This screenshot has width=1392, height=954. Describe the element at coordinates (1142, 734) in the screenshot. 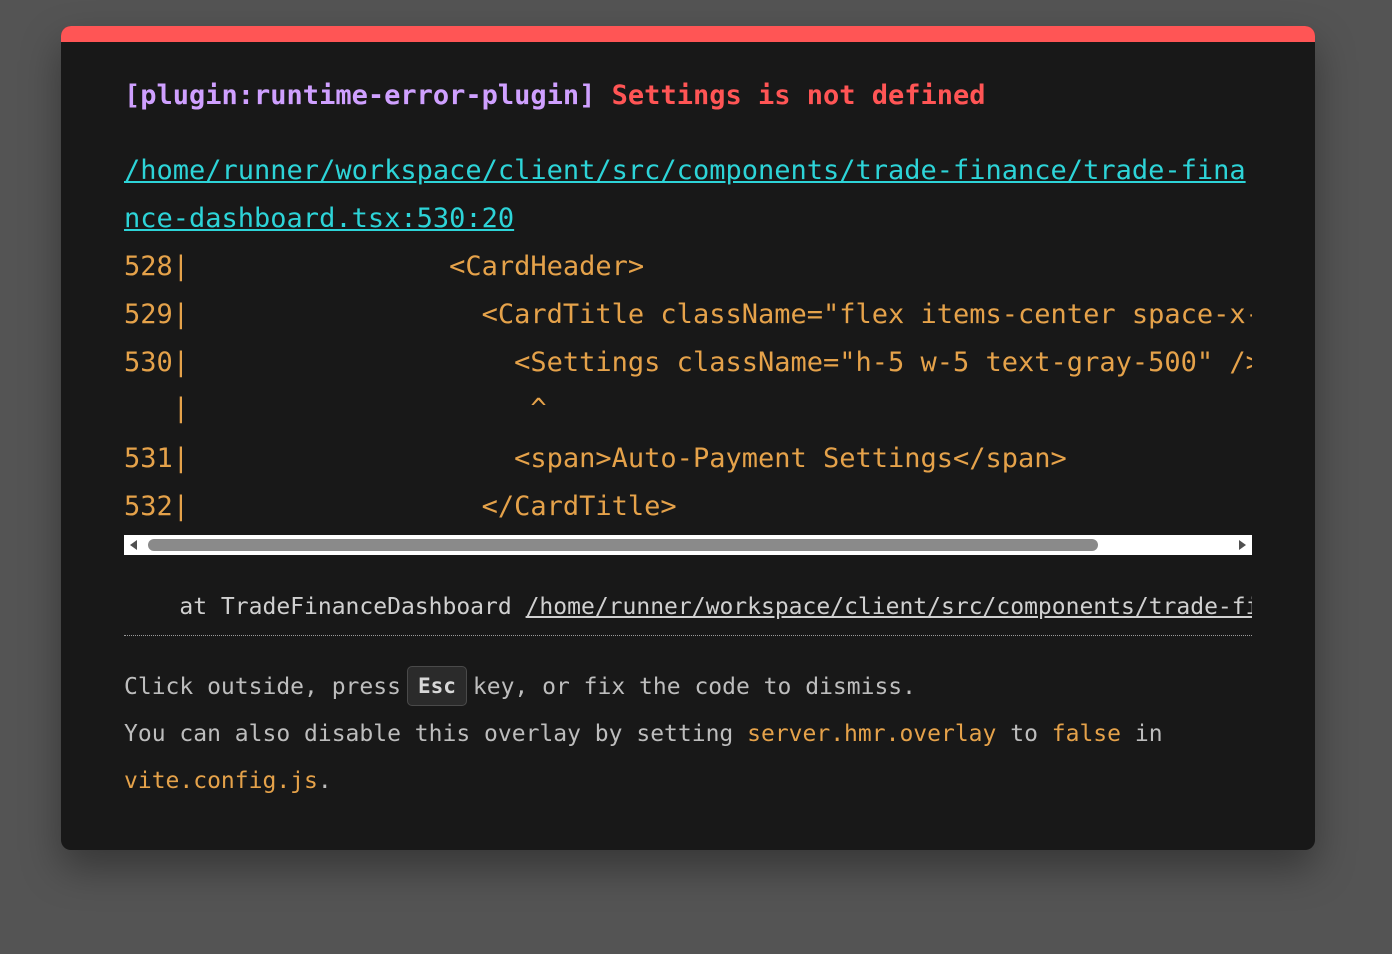

I see `tip-text: in` at that location.